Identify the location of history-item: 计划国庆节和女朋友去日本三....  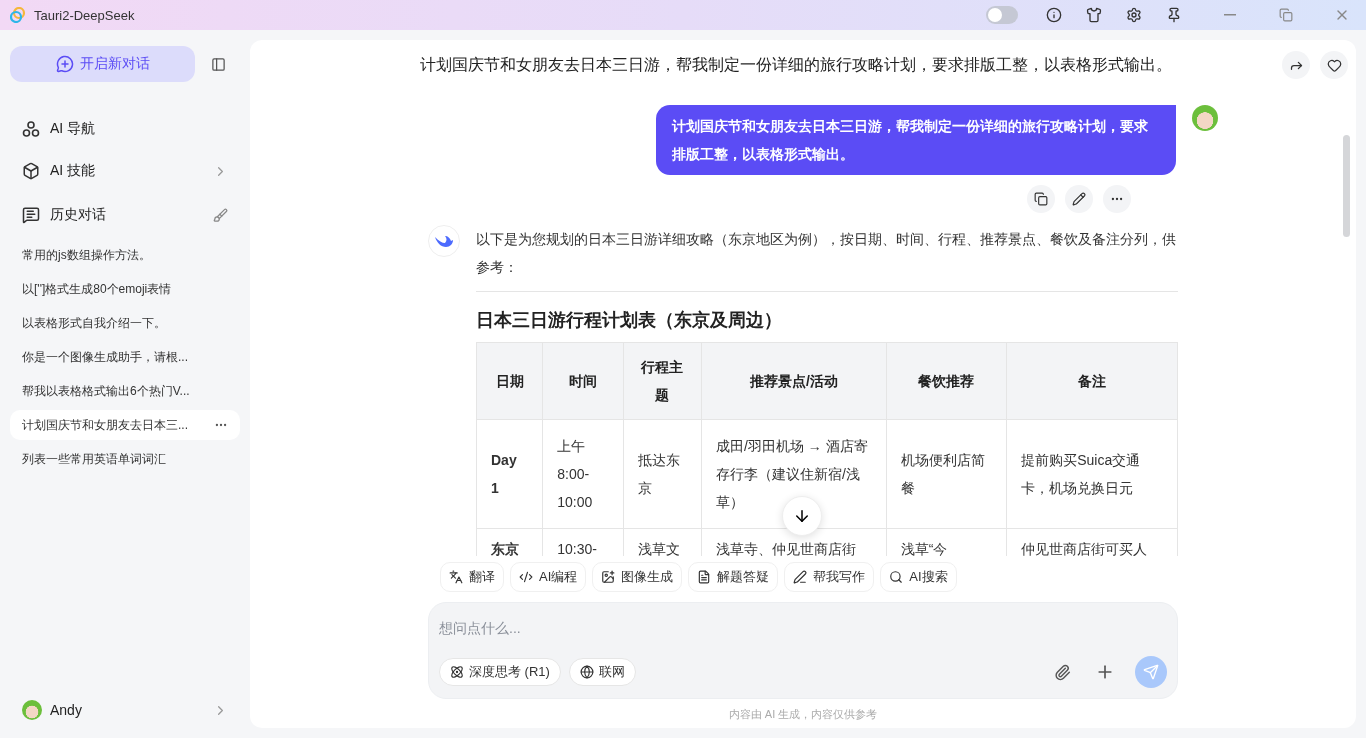
(125, 425).